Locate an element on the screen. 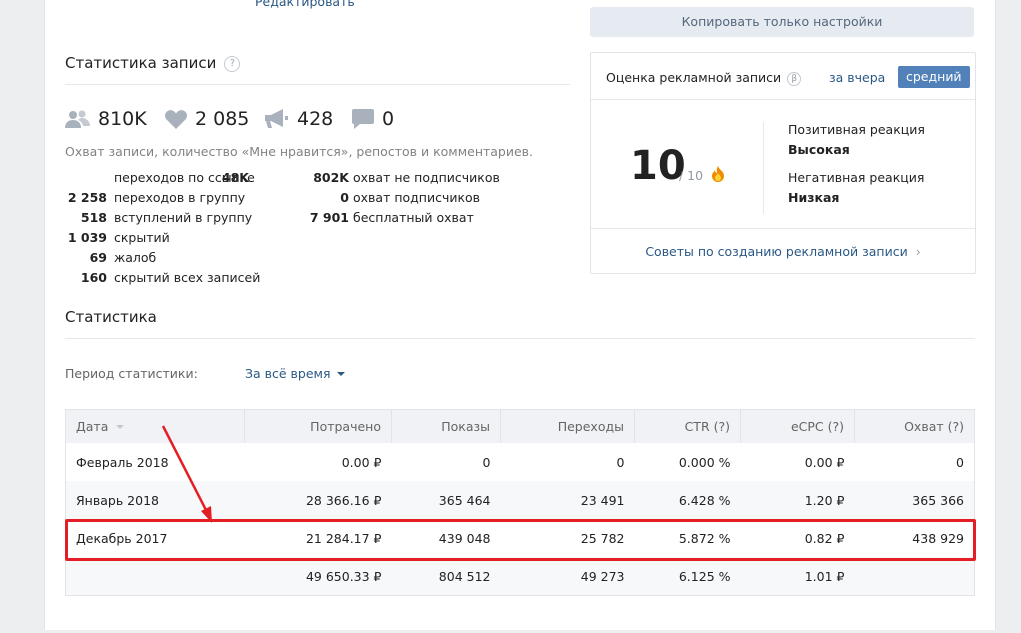  stat-left-label-2: вступлений в группу is located at coordinates (183, 217).